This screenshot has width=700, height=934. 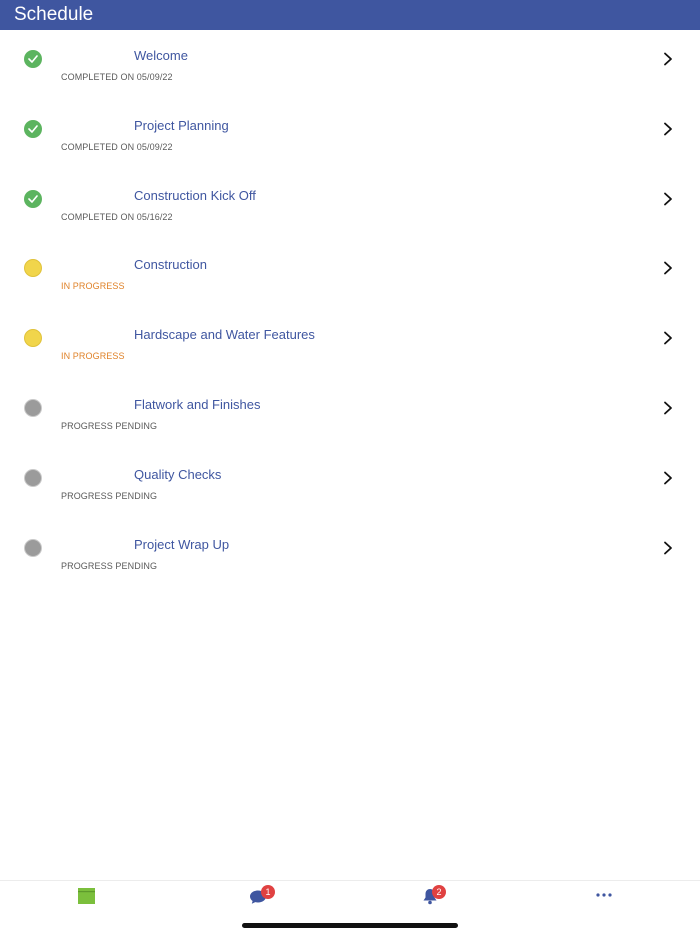 I want to click on schedule-item-title: Project Wrap Up, so click(x=182, y=544).